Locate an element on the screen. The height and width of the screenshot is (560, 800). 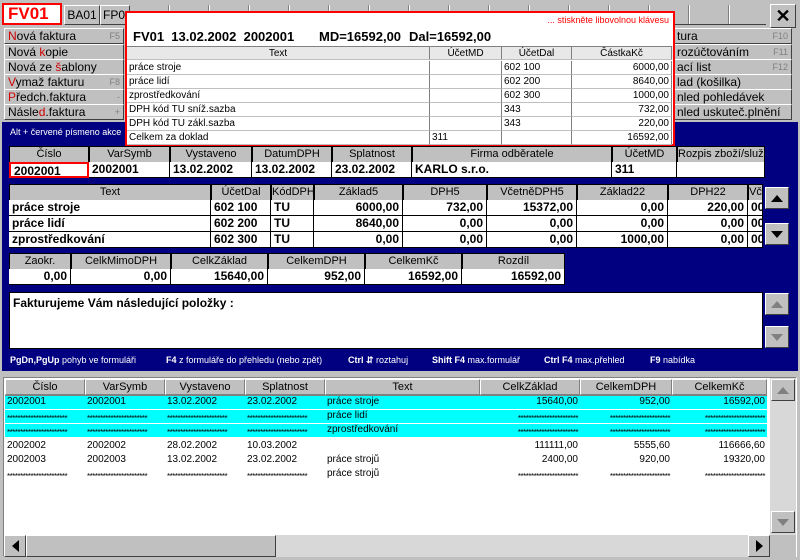
items-scroll-down is located at coordinates (777, 234).